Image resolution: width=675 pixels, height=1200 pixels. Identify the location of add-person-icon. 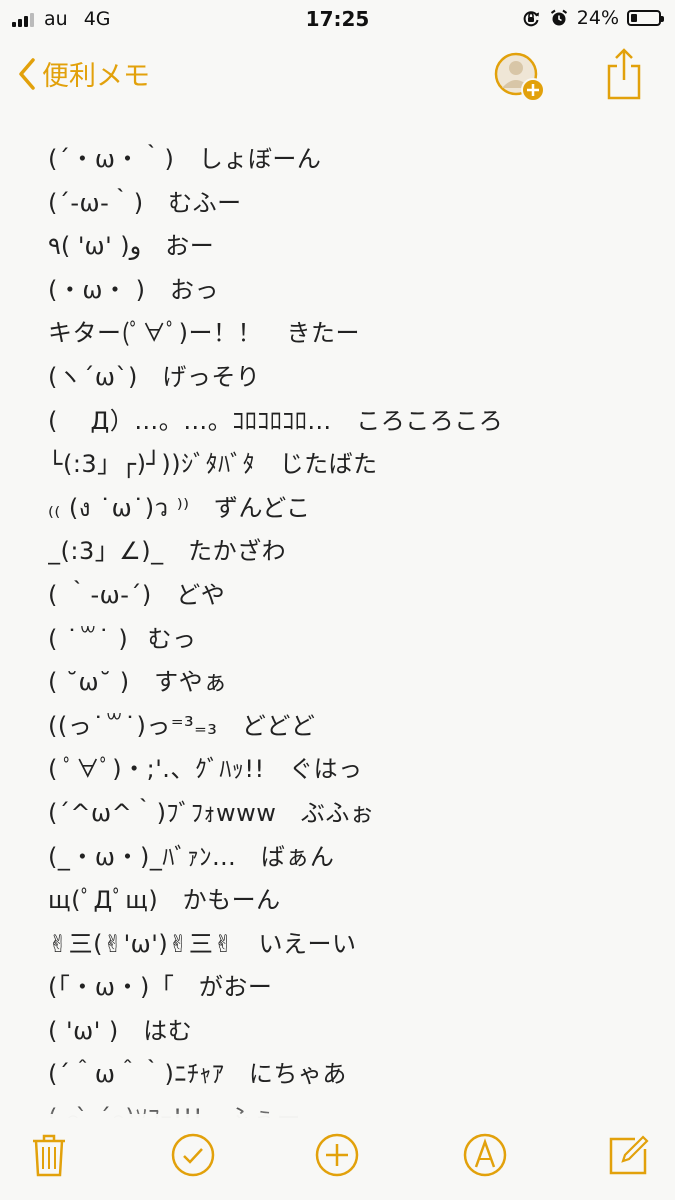
(520, 78).